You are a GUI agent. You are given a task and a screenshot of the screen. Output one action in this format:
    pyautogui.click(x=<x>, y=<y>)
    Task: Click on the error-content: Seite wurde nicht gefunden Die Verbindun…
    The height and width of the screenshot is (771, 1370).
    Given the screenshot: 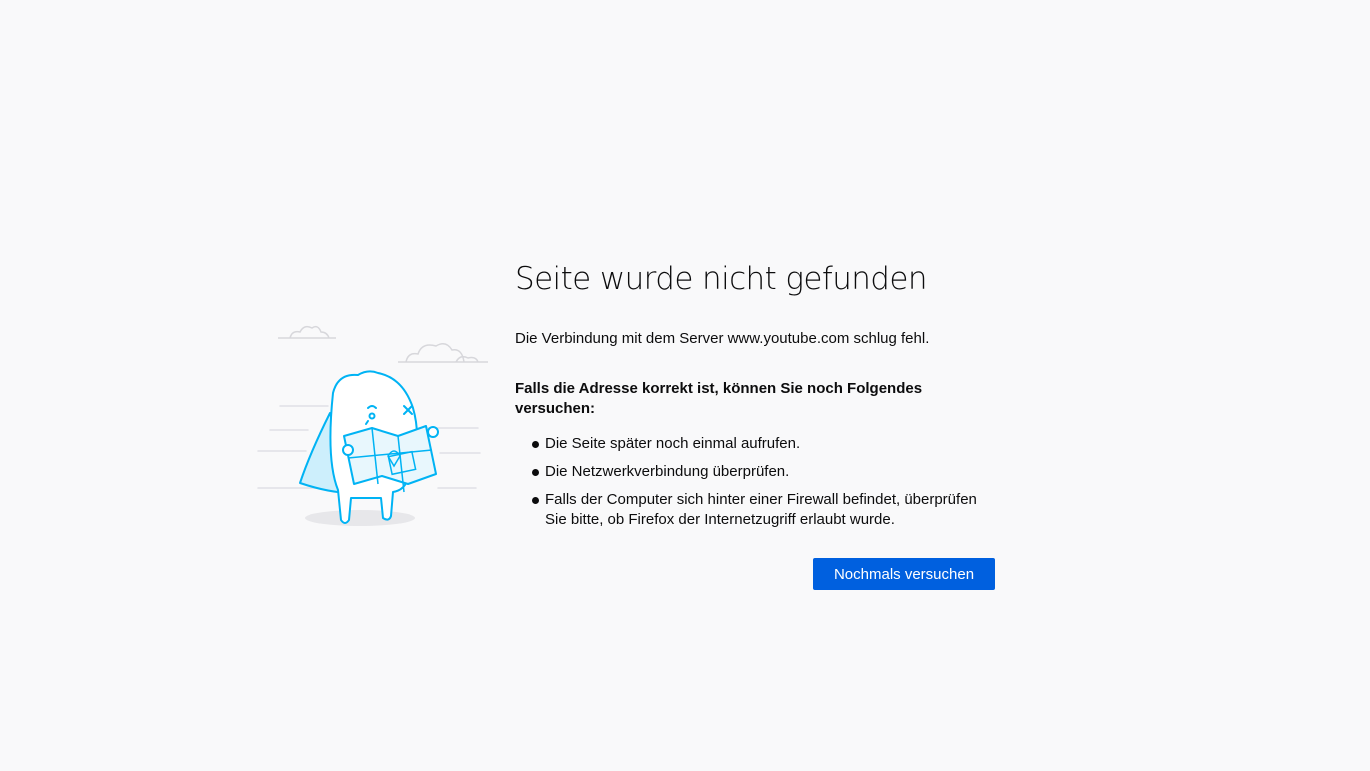 What is the action you would take?
    pyautogui.click(x=757, y=398)
    